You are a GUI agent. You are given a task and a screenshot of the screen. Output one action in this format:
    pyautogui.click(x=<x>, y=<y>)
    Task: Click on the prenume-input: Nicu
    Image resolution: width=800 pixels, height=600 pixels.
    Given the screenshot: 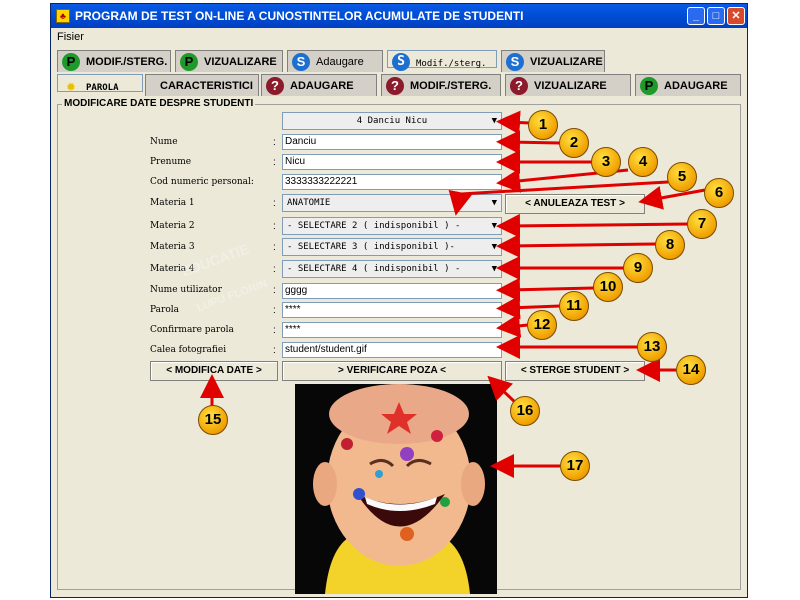 What is the action you would take?
    pyautogui.click(x=392, y=162)
    